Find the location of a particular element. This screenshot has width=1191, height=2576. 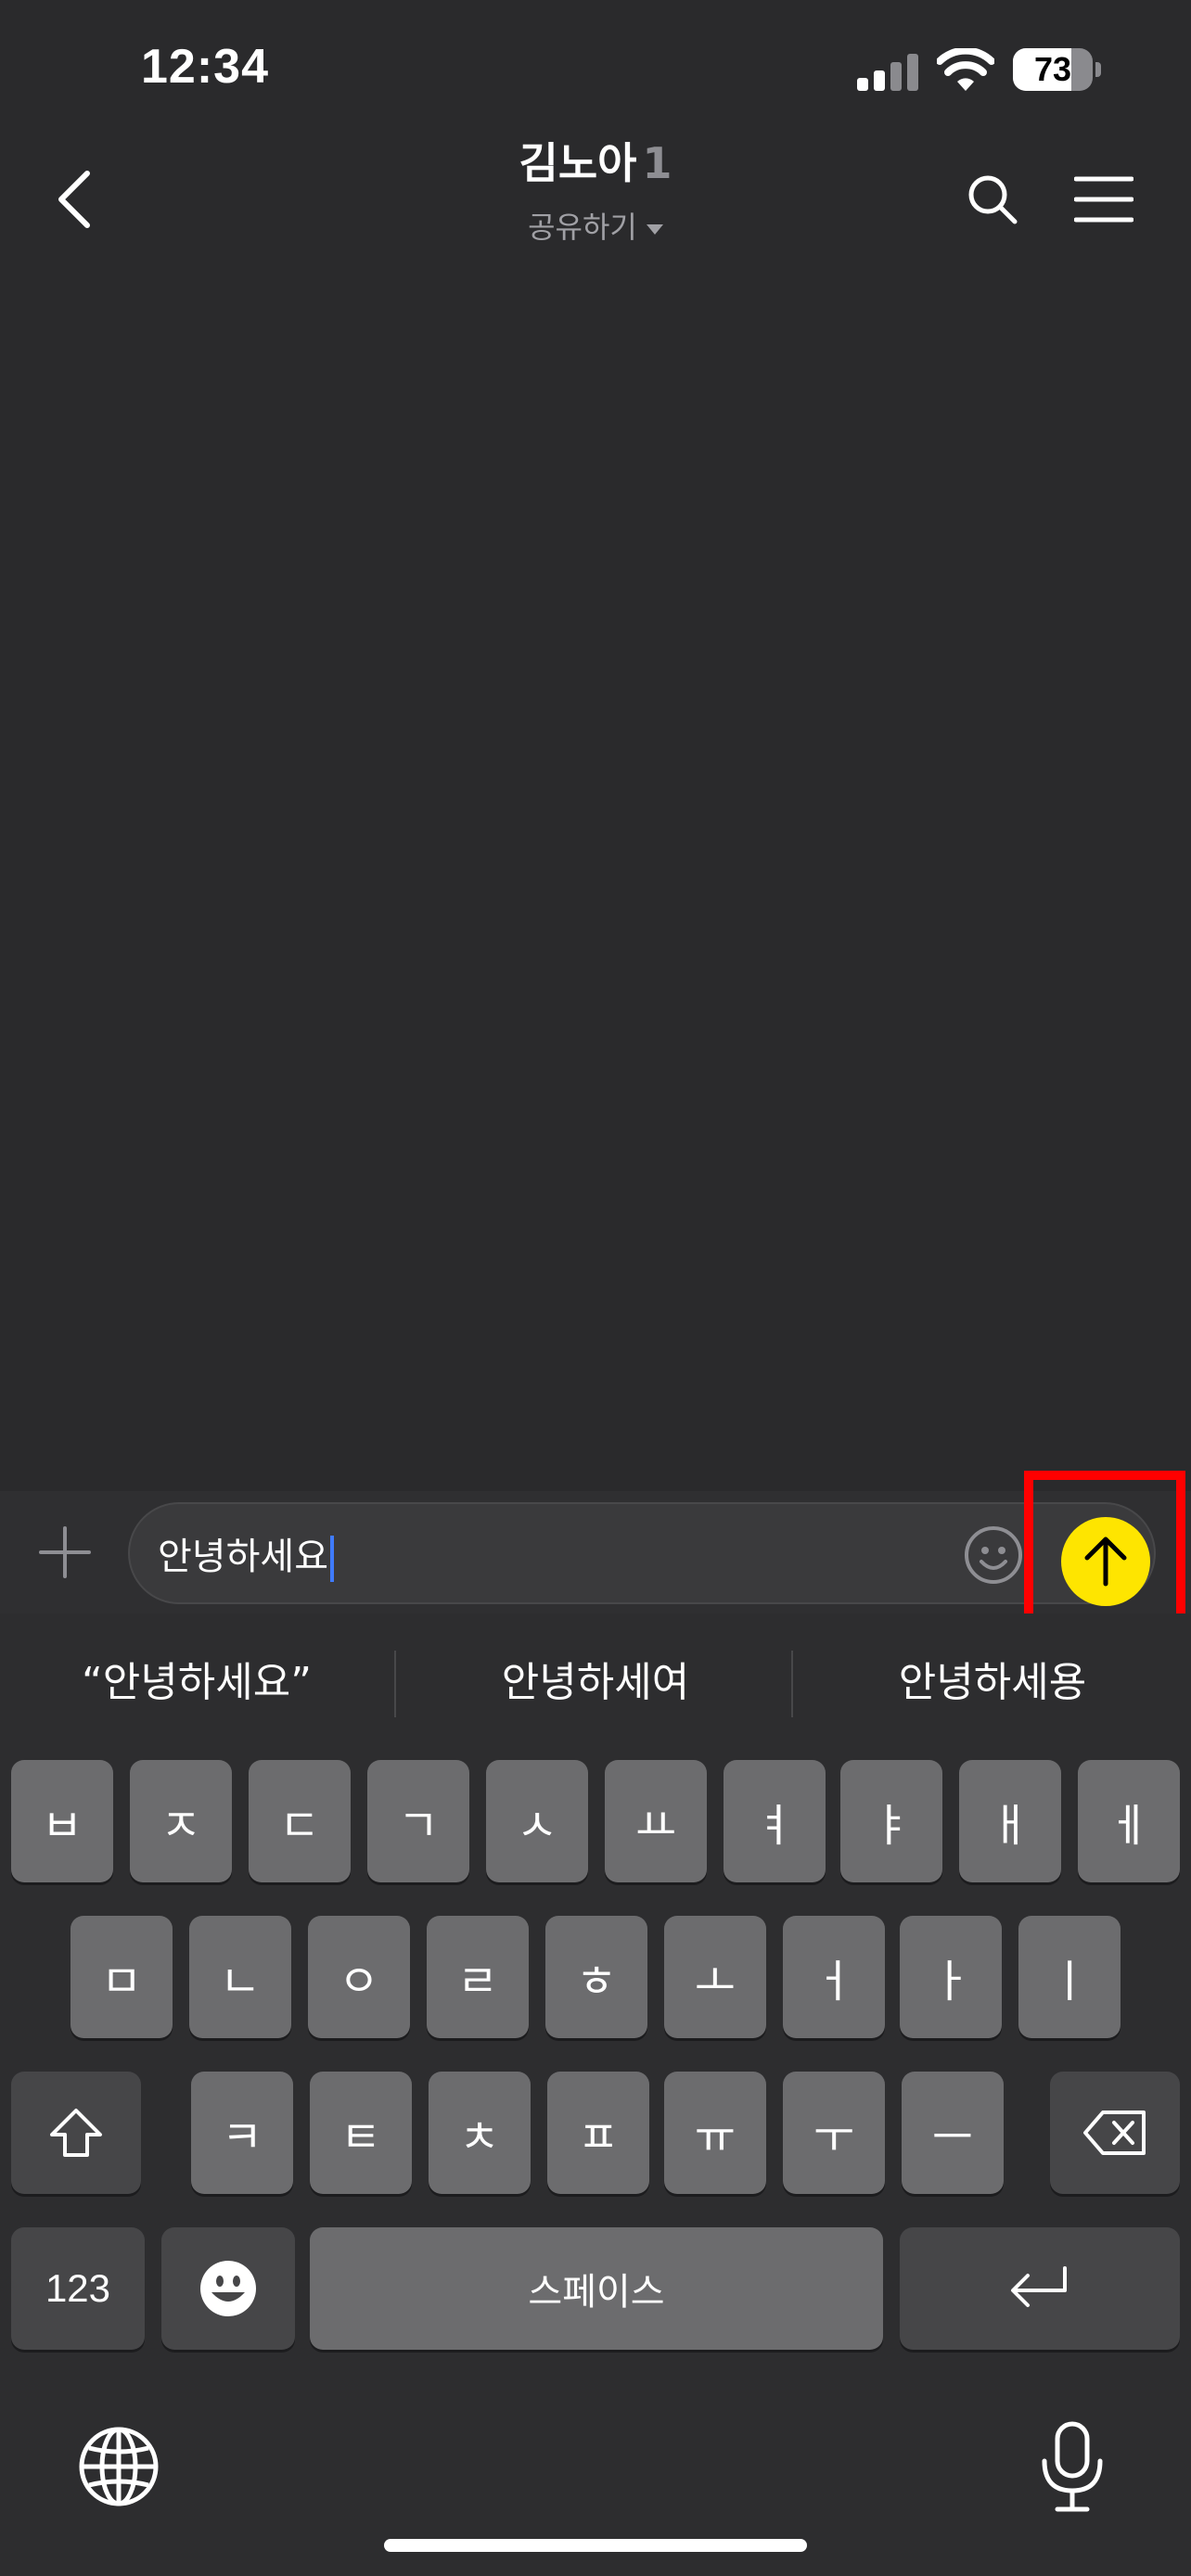

chat-title-area: 김노아 1 공유하기 is located at coordinates (595, 188).